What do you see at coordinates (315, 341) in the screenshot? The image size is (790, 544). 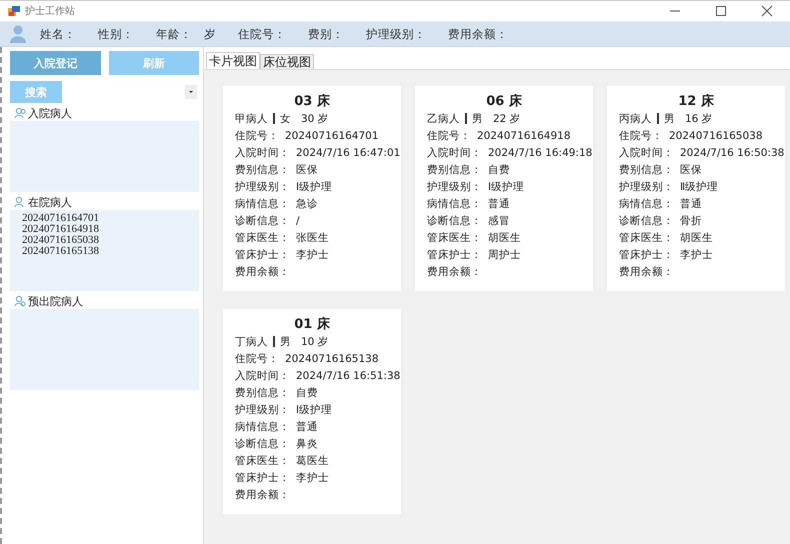 I see `patient-age: 10 岁` at bounding box center [315, 341].